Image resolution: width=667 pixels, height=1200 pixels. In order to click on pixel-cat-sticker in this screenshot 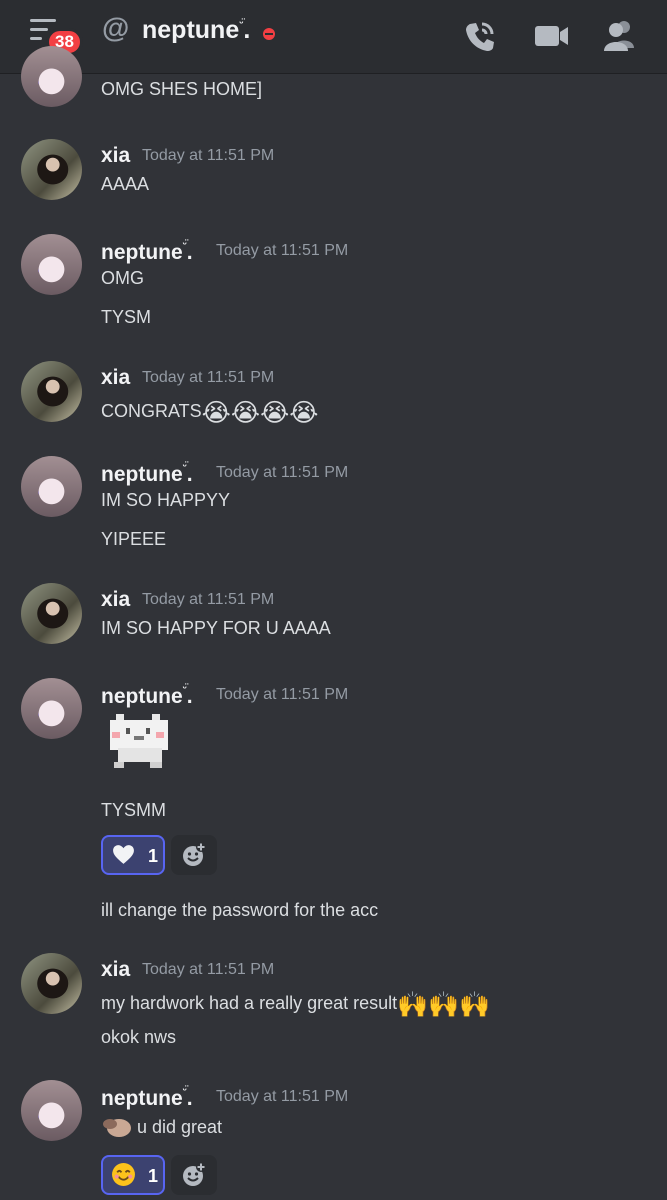, I will do `click(140, 739)`.